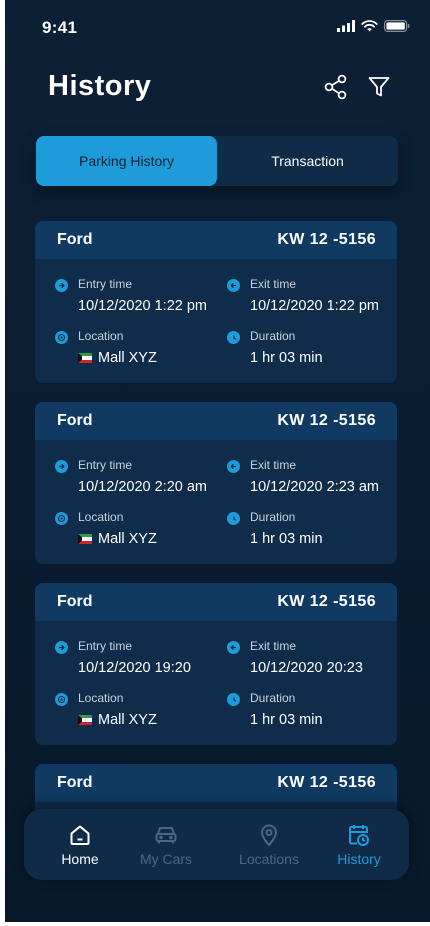  I want to click on tab-history: History, so click(359, 844).